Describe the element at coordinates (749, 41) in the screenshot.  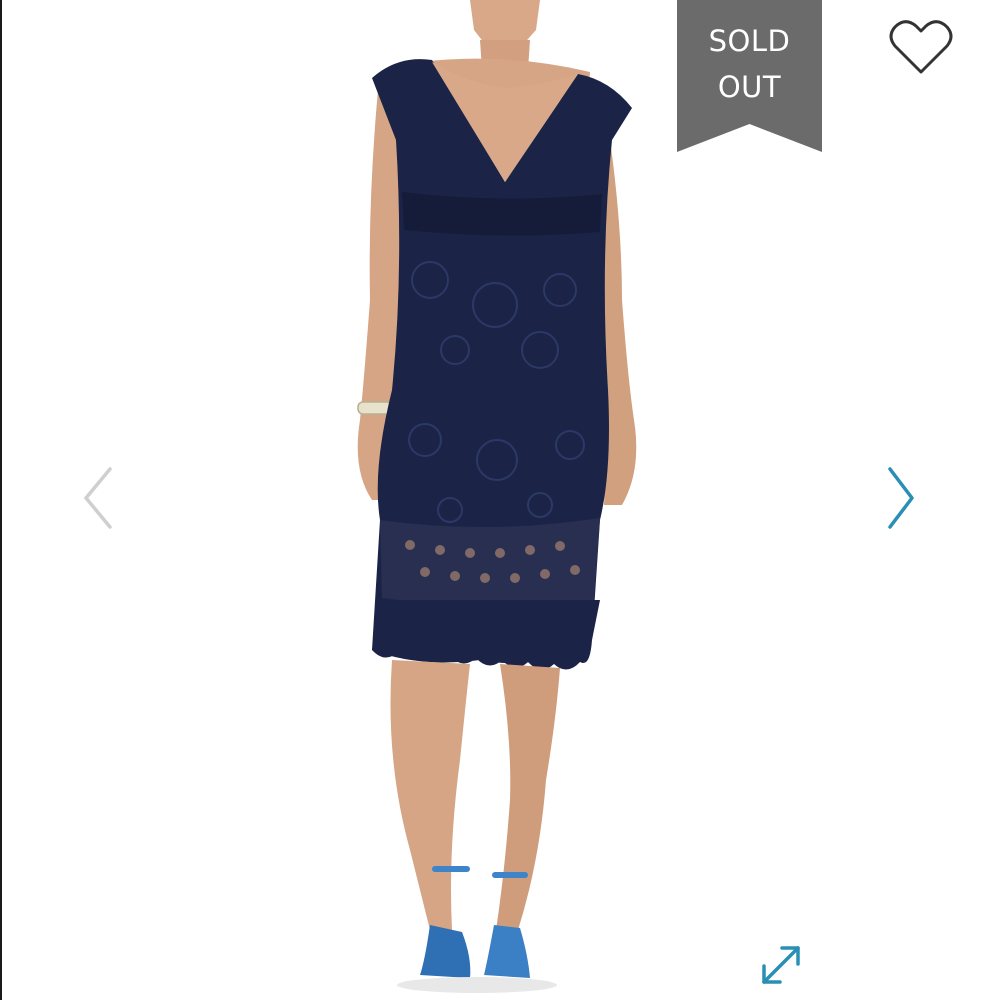
I see `sold-out-line1: SOLD` at that location.